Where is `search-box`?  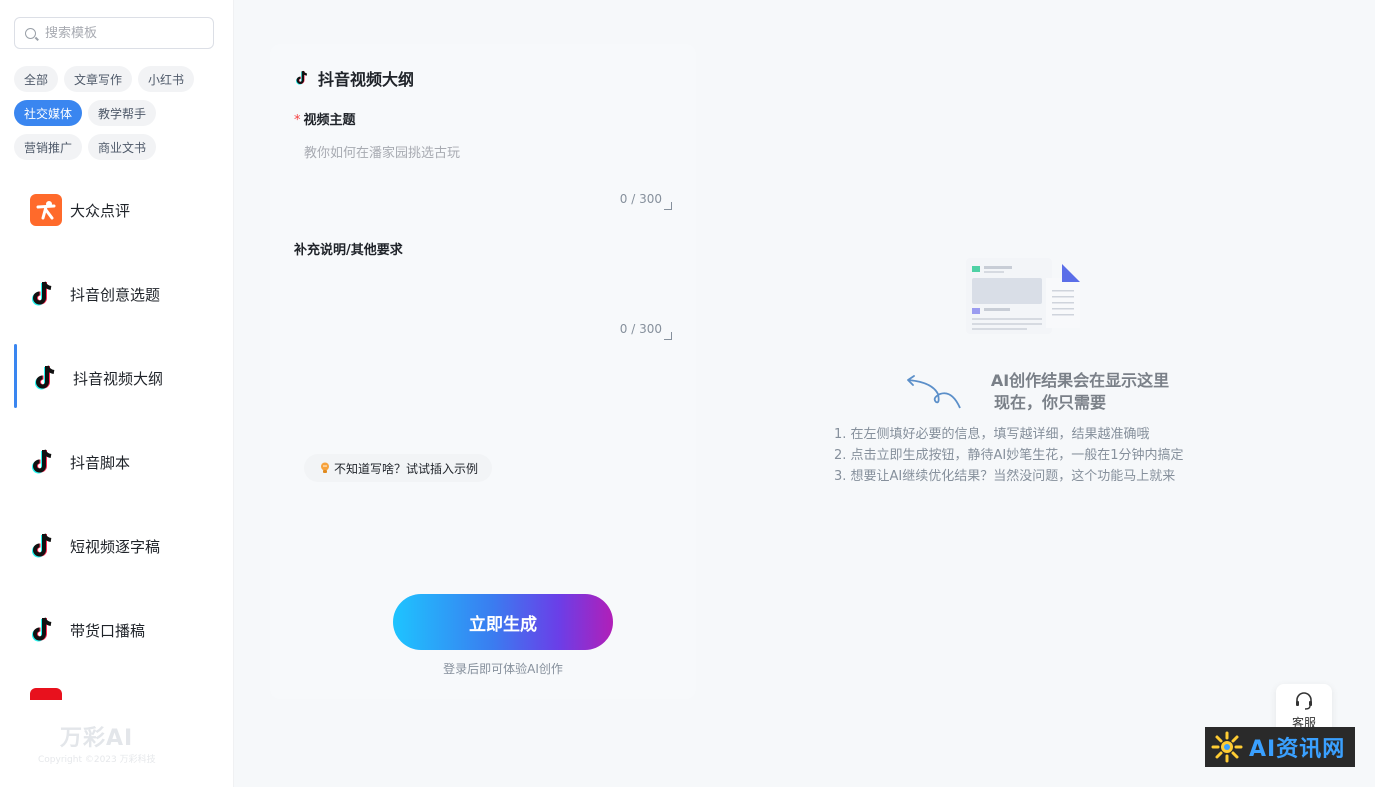
search-box is located at coordinates (114, 33).